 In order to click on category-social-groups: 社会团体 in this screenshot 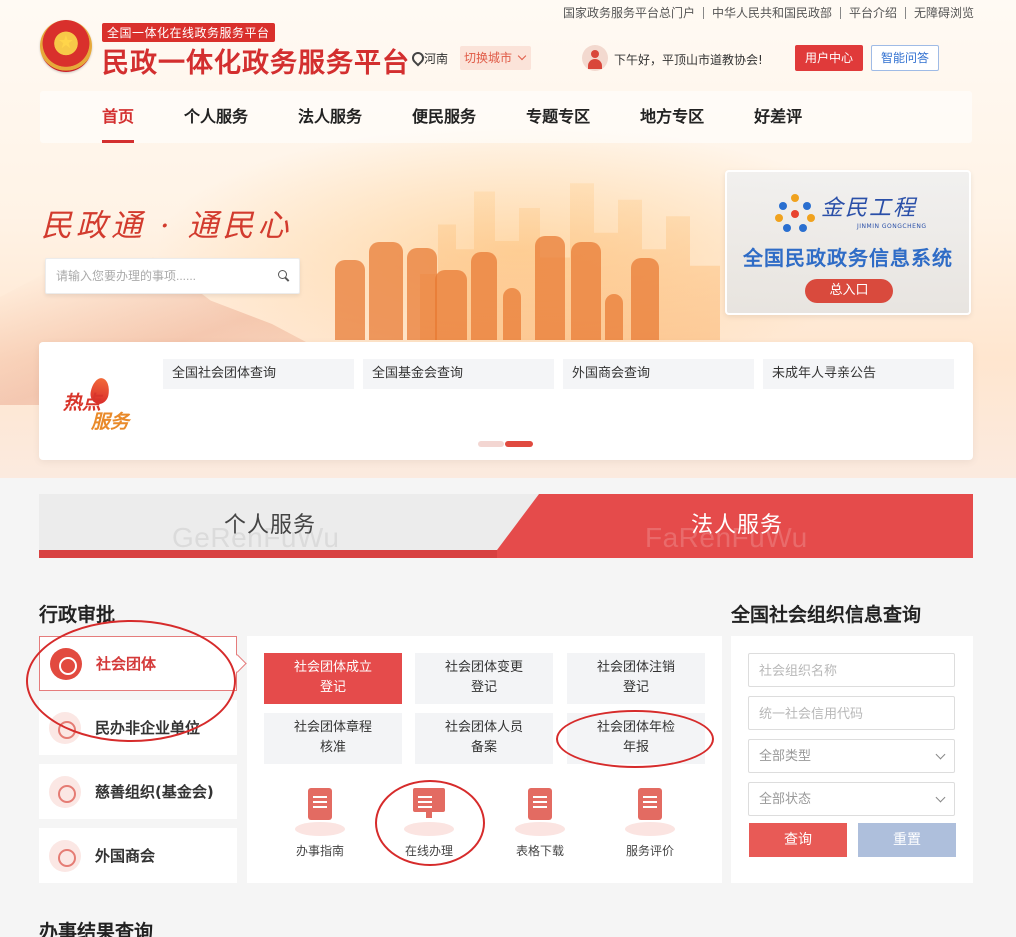, I will do `click(138, 663)`.